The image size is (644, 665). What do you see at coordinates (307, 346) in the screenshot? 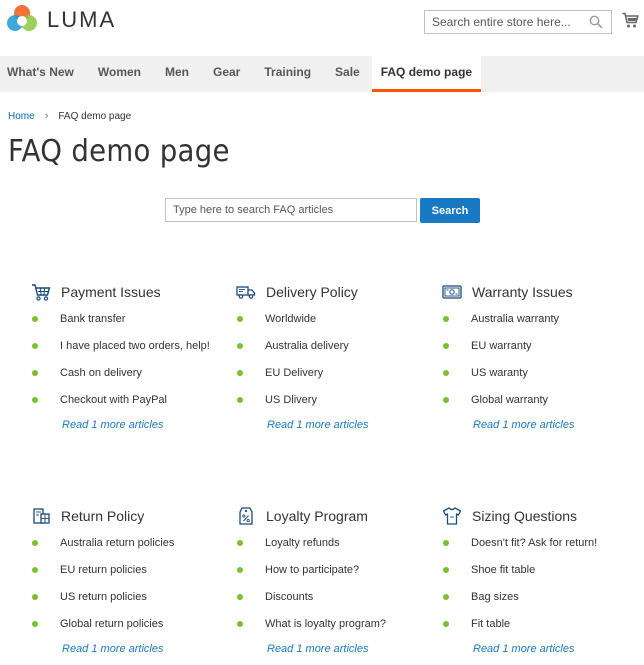
I see `article-title: Australia delivery` at bounding box center [307, 346].